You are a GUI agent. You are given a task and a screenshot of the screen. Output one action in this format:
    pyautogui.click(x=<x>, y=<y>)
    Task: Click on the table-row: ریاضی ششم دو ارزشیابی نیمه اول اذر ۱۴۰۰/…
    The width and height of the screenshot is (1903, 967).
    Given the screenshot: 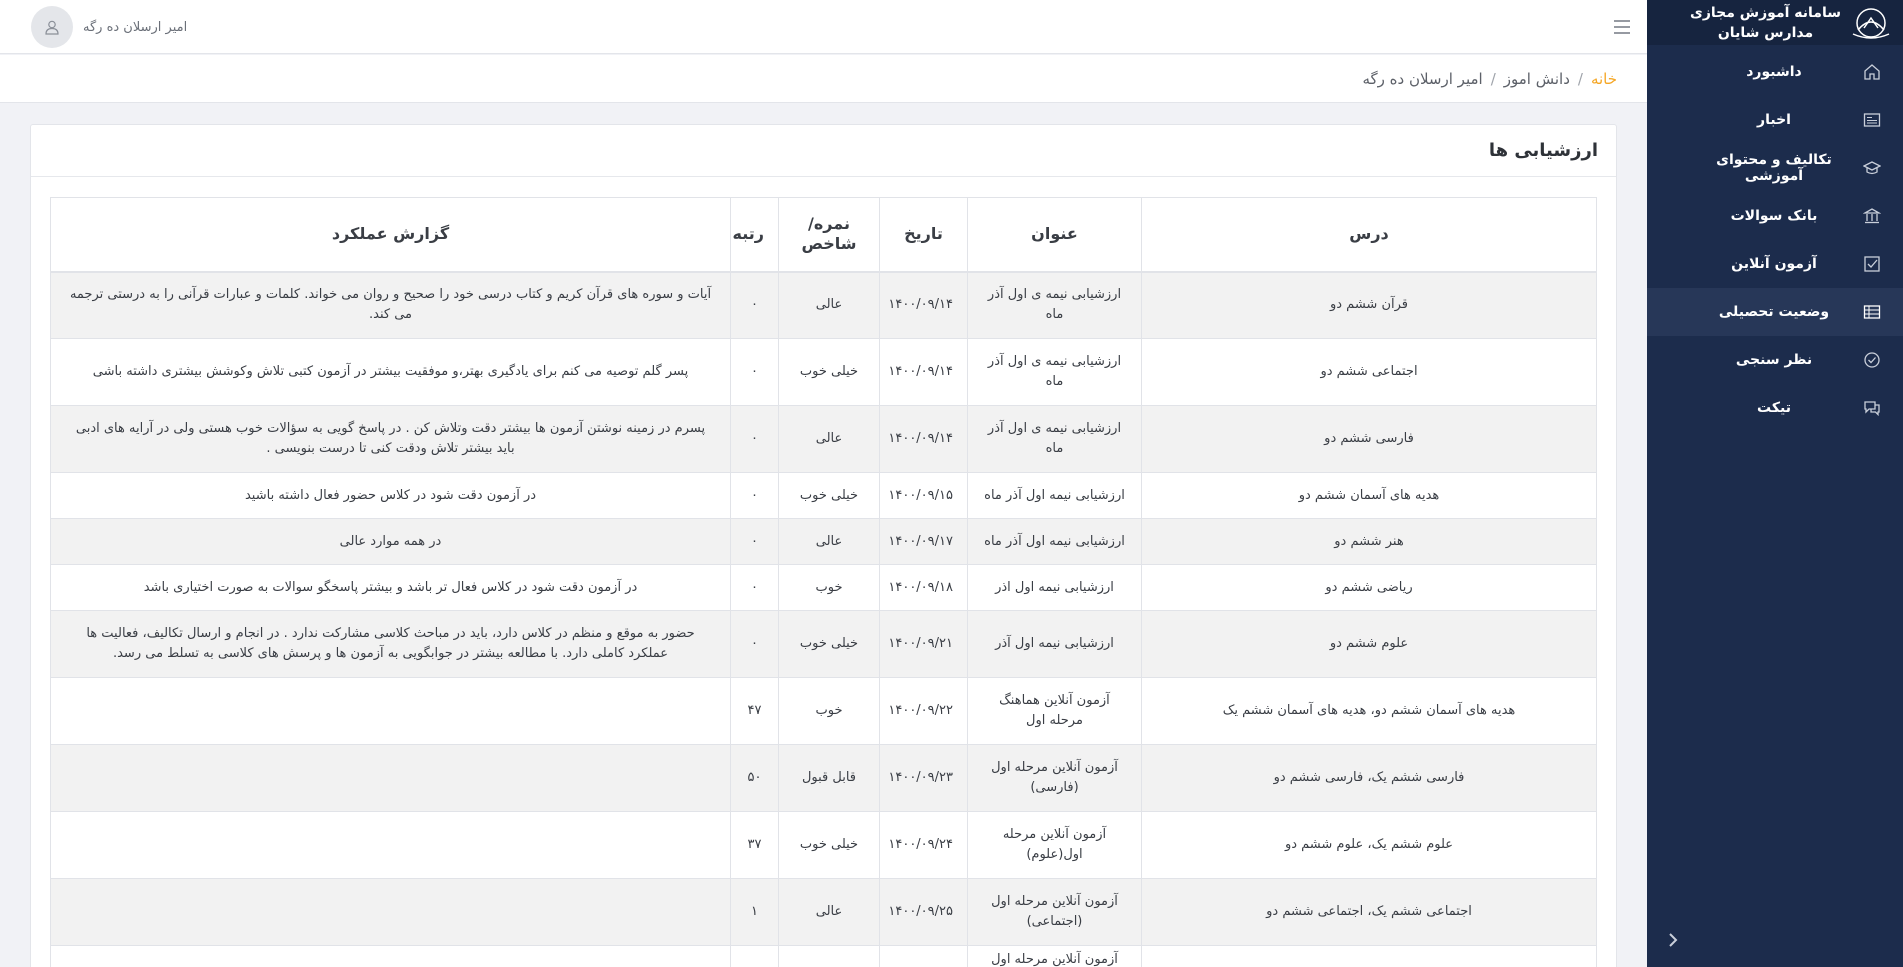 What is the action you would take?
    pyautogui.click(x=823, y=587)
    